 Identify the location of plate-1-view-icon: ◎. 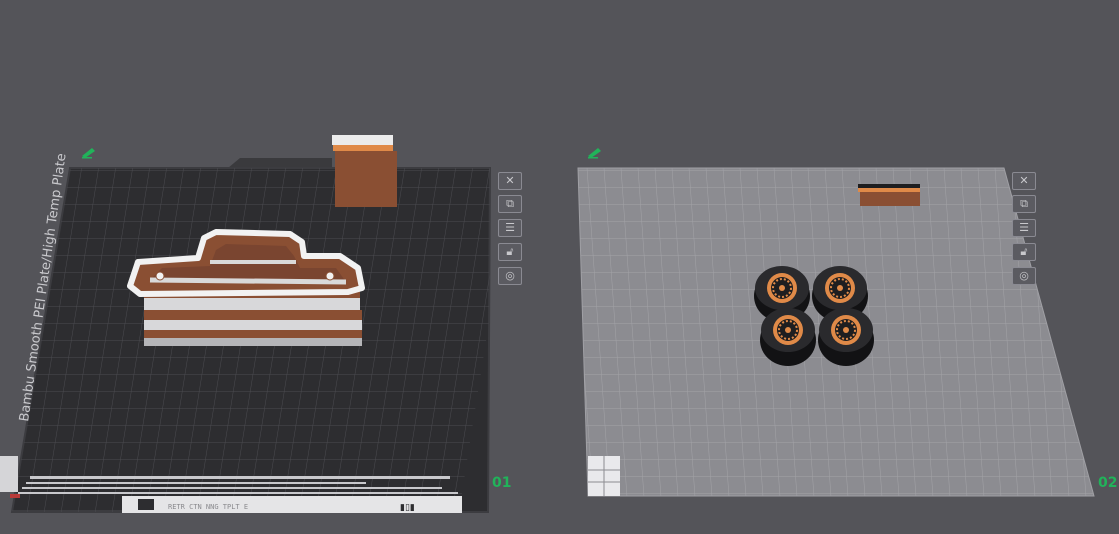
(510, 276).